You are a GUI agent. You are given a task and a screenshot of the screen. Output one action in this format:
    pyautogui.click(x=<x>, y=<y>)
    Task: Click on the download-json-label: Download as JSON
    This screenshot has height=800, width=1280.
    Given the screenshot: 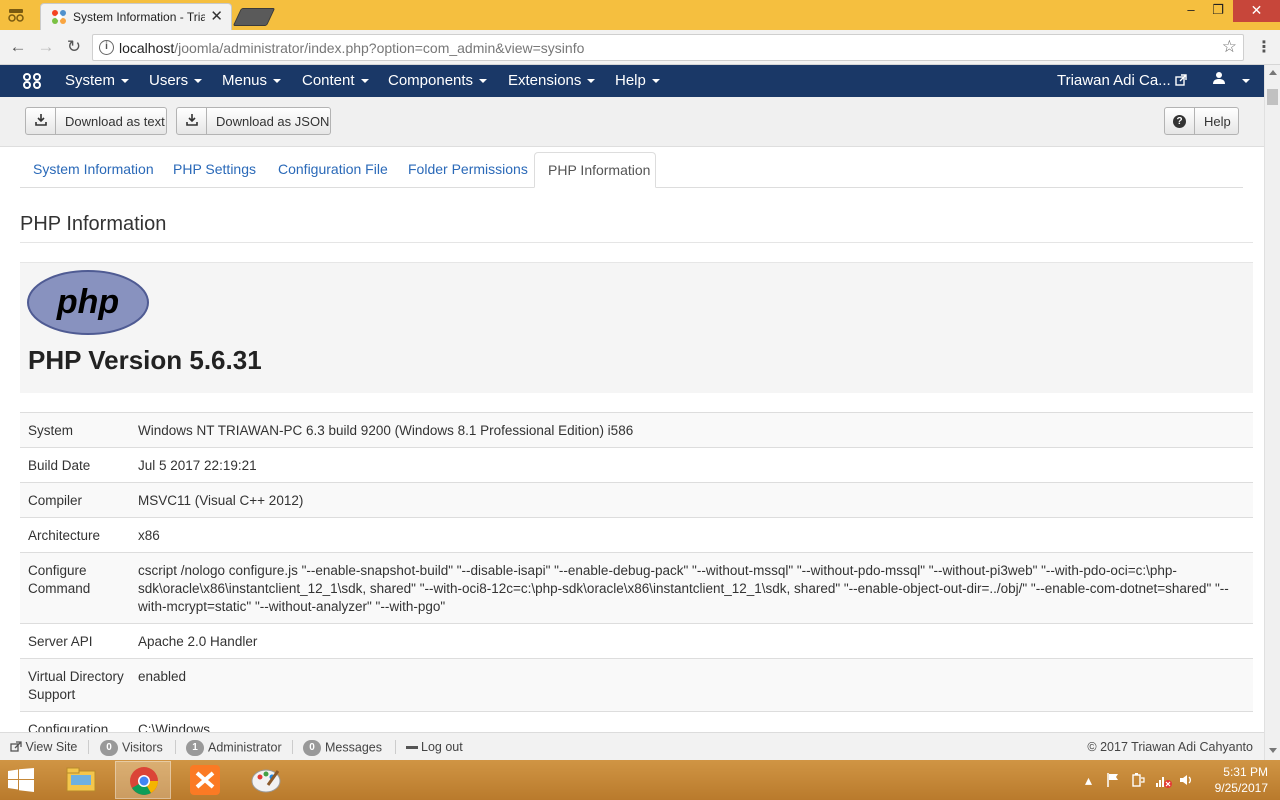 What is the action you would take?
    pyautogui.click(x=273, y=121)
    